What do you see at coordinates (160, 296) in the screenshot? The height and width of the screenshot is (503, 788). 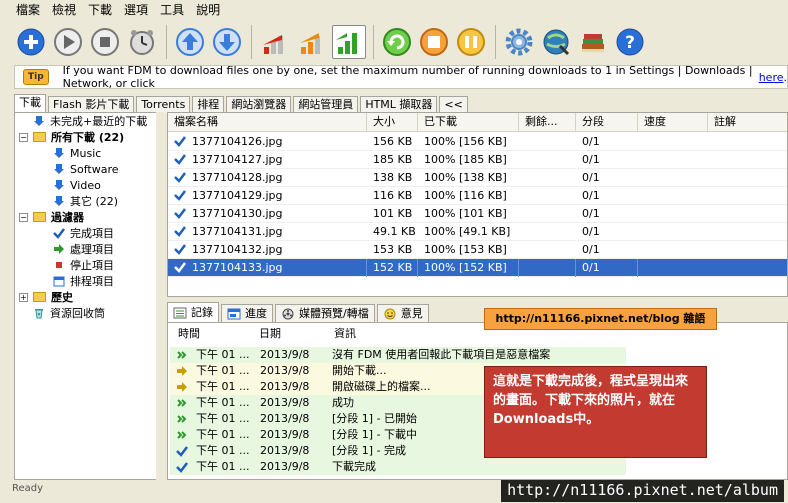 I see `tree-scrollbar` at bounding box center [160, 296].